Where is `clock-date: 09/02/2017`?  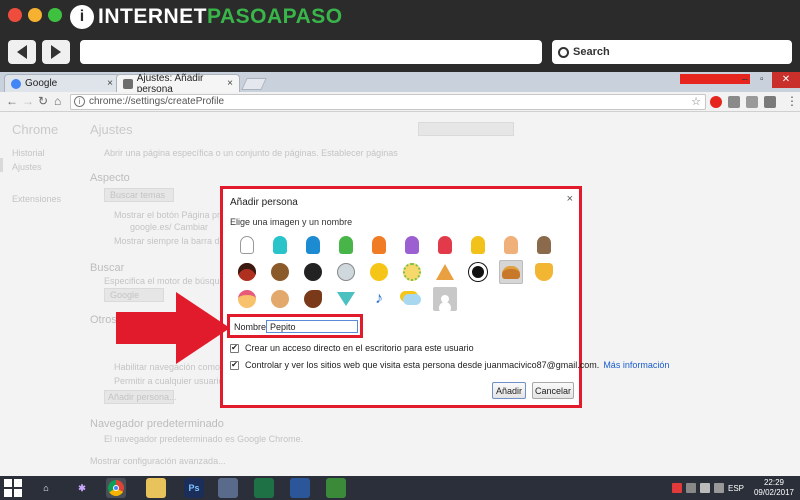
clock-date: 09/02/2017 is located at coordinates (774, 492).